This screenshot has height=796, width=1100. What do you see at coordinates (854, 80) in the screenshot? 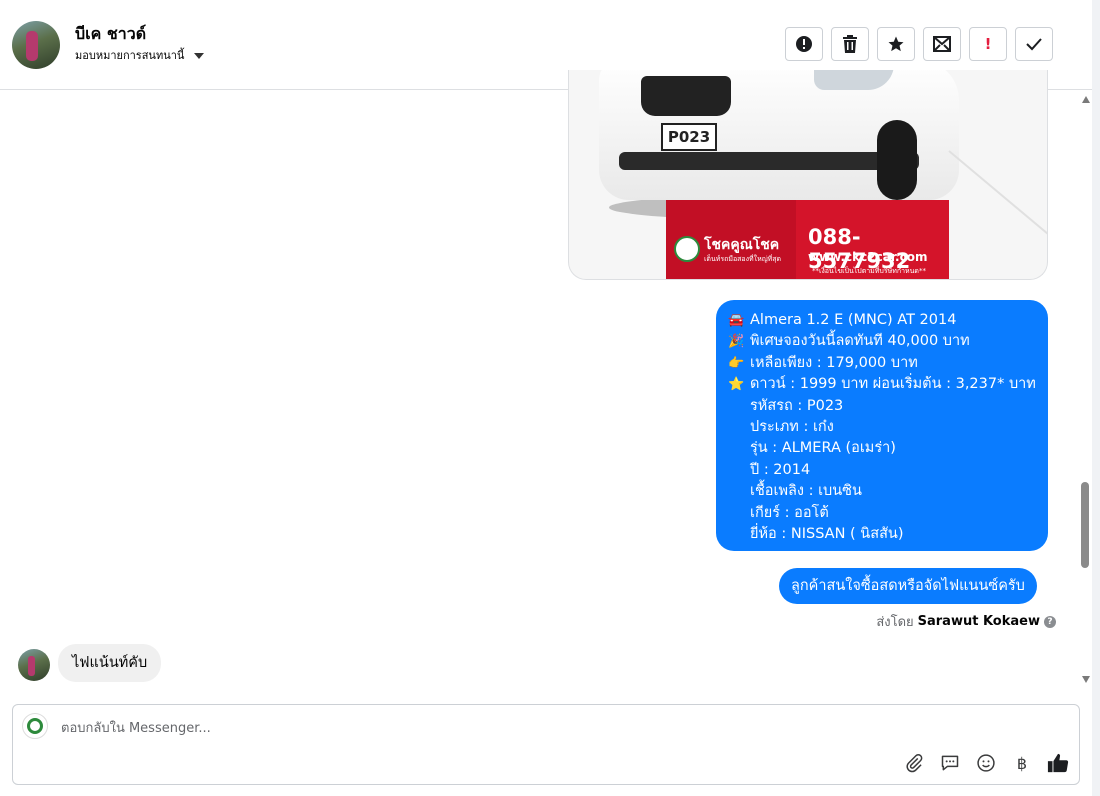
I see `car-headlight` at bounding box center [854, 80].